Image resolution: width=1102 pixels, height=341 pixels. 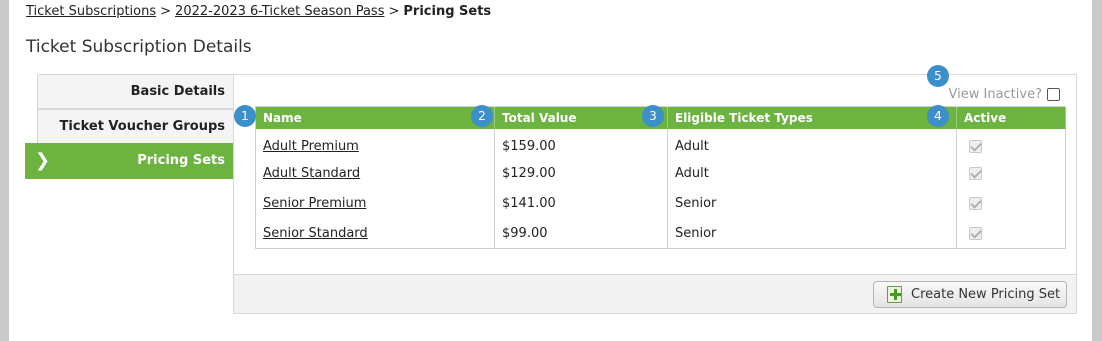 I want to click on callout-marker-3: 3, so click(x=653, y=116).